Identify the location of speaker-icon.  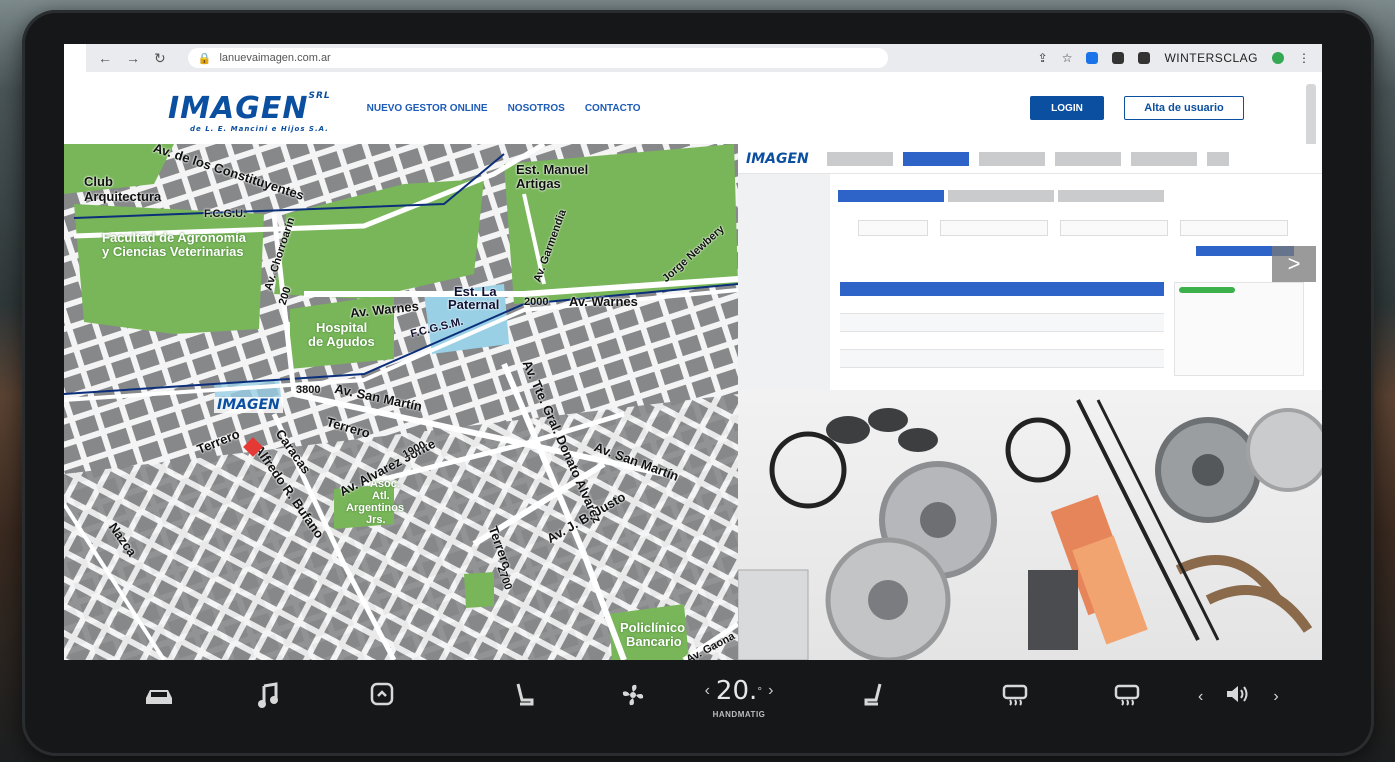
(1238, 696).